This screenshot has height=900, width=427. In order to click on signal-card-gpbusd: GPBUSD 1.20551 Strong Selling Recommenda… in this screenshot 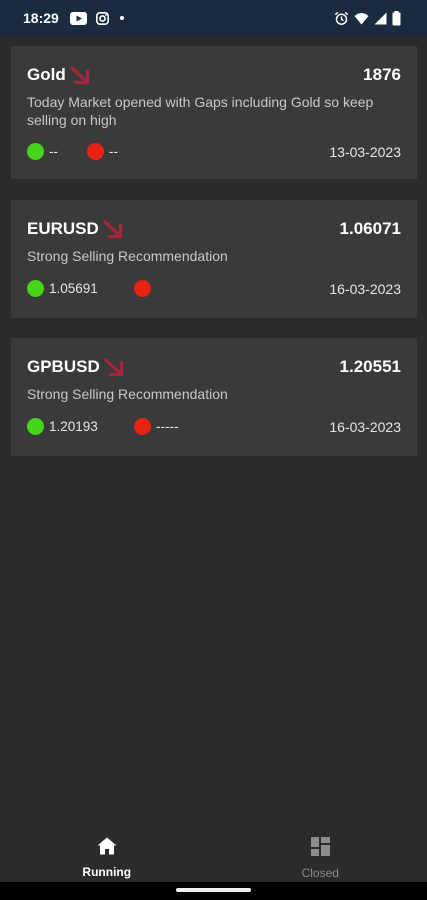, I will do `click(214, 397)`.